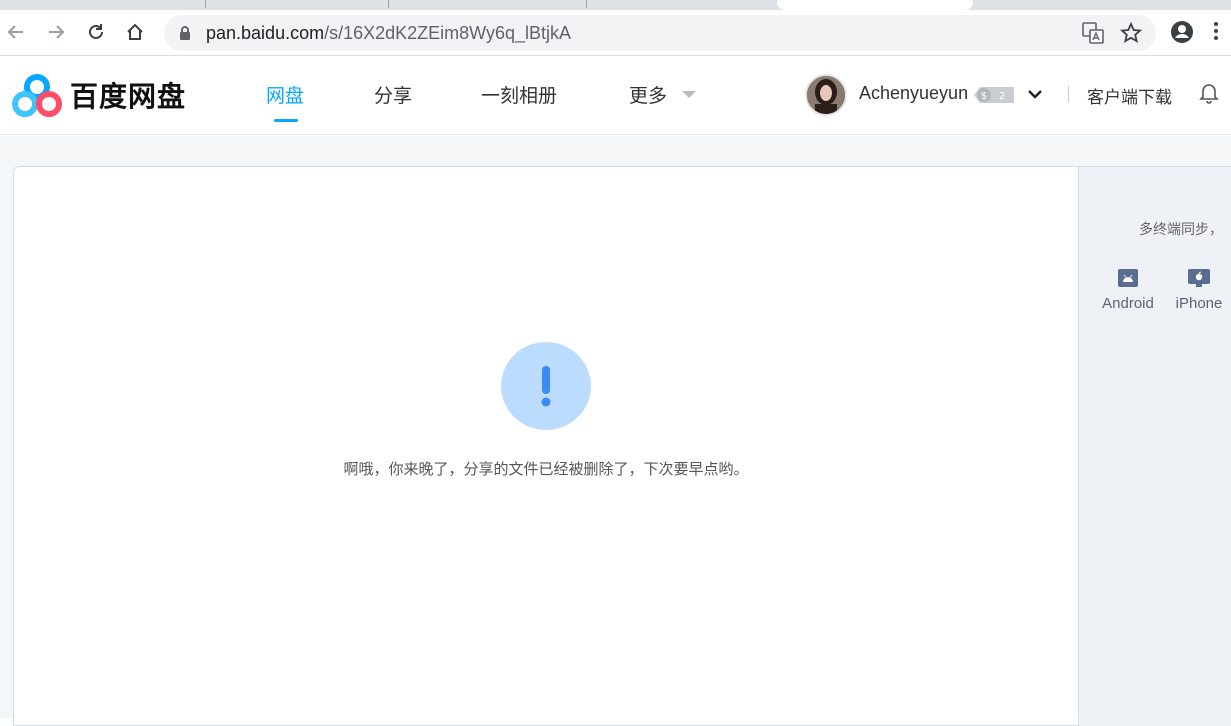 The width and height of the screenshot is (1231, 726). I want to click on kebab-menu-icon, so click(1216, 31).